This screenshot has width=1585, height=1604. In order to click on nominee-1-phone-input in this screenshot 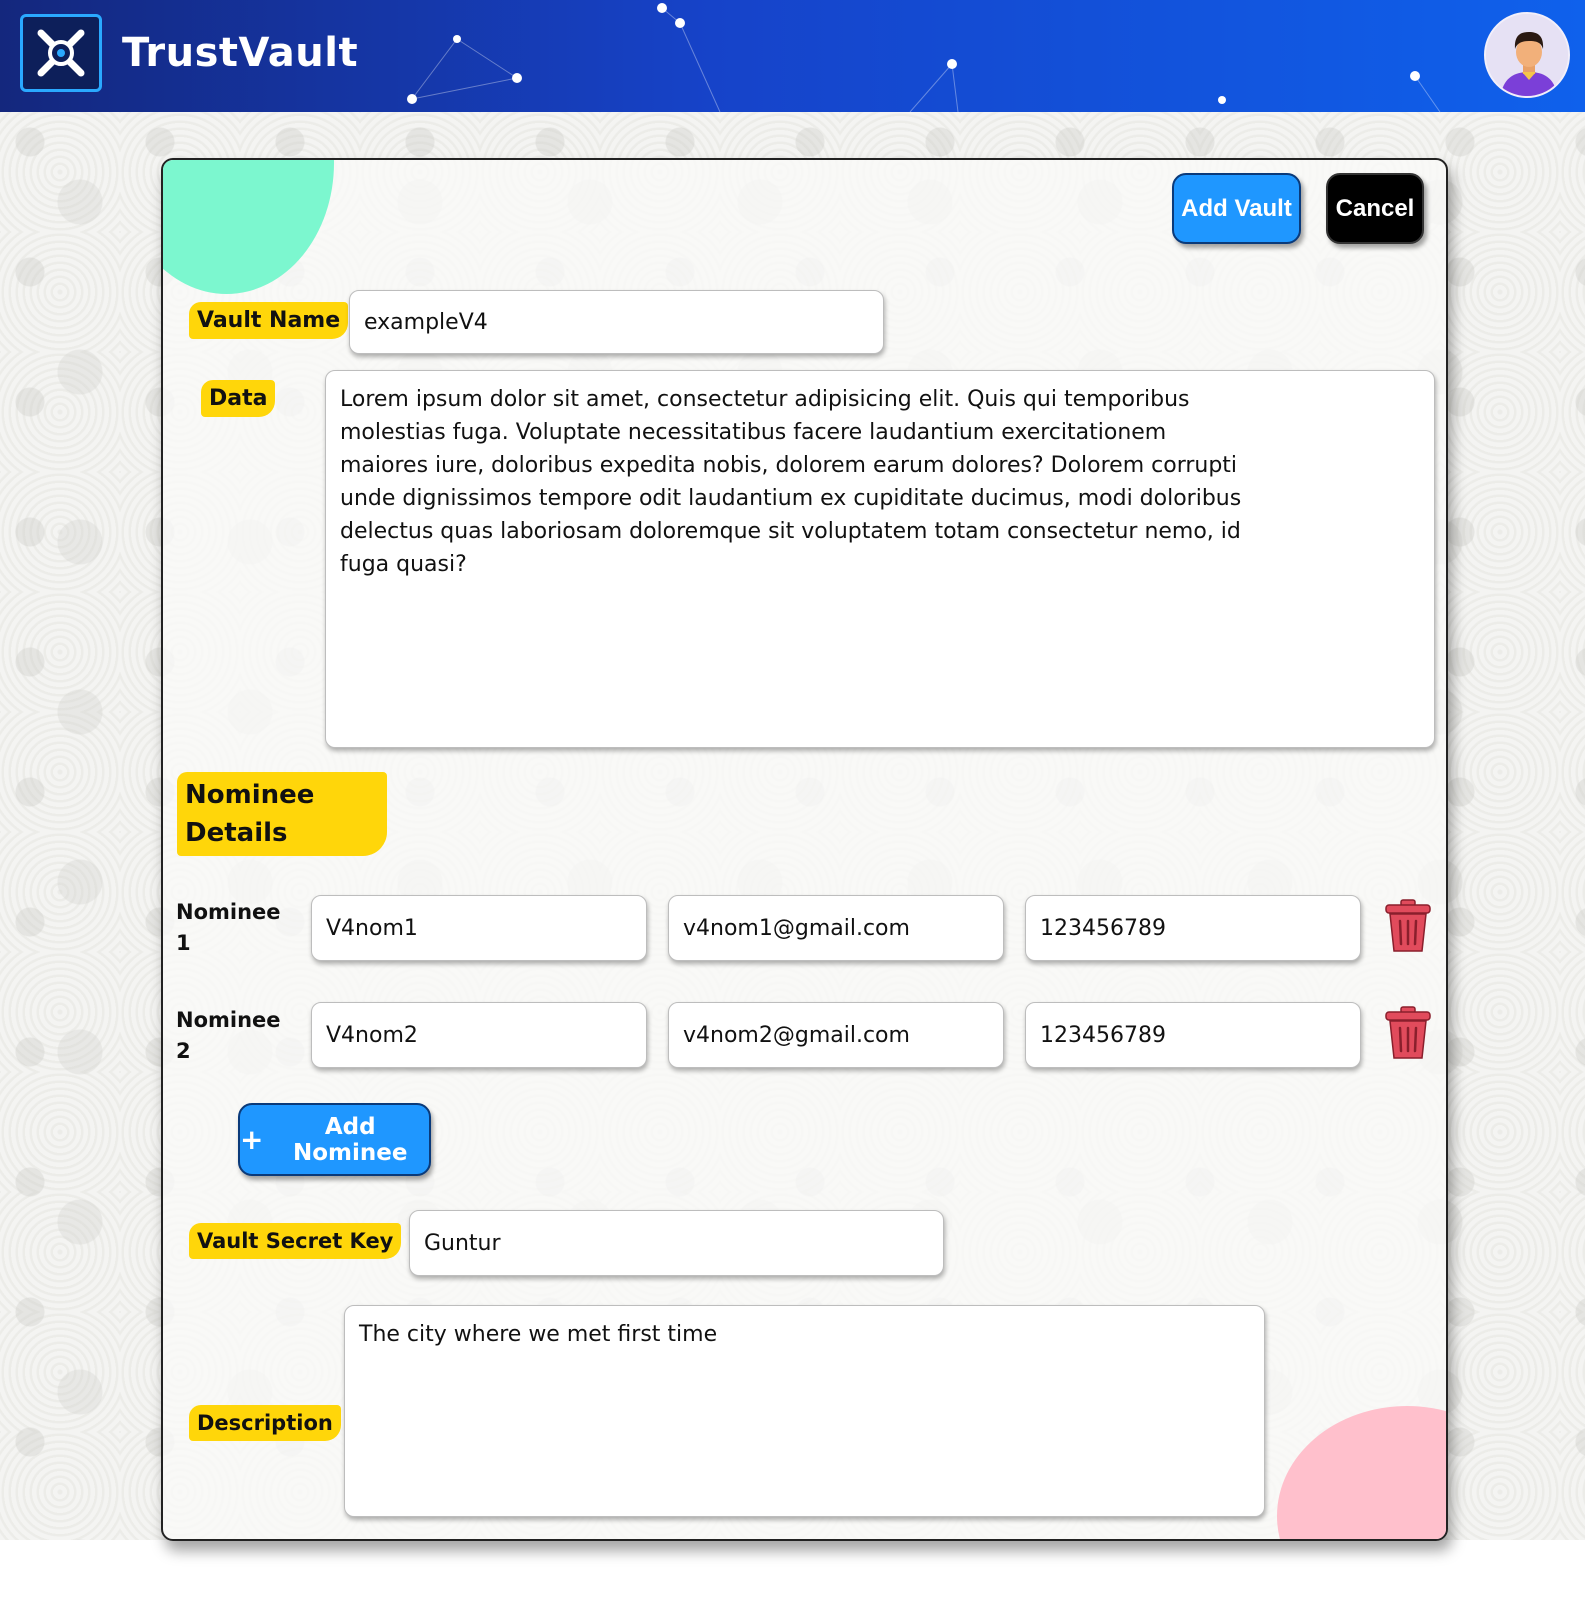, I will do `click(1193, 928)`.